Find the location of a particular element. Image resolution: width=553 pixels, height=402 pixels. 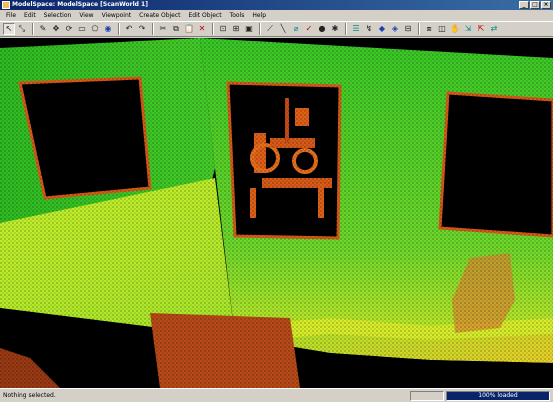

rectangle-select-icon-glyph: ▭ is located at coordinates (82, 28).